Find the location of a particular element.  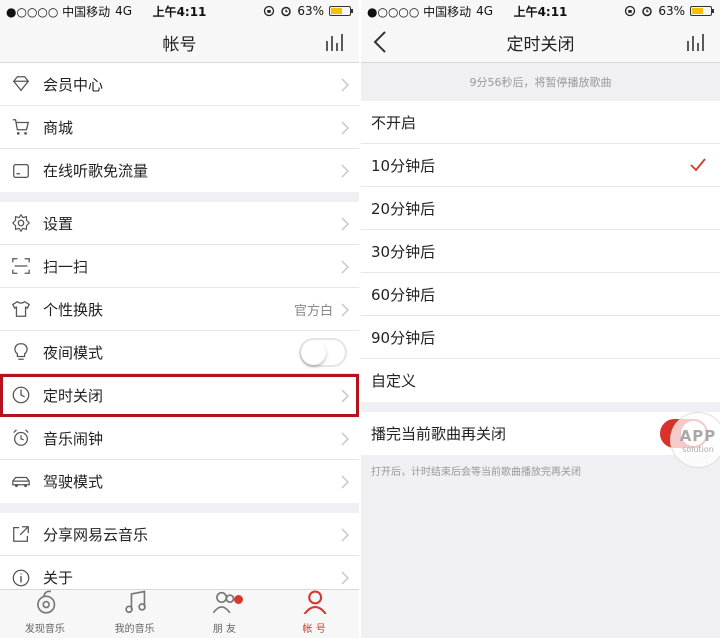

timer-option: 不开启 is located at coordinates (540, 122).